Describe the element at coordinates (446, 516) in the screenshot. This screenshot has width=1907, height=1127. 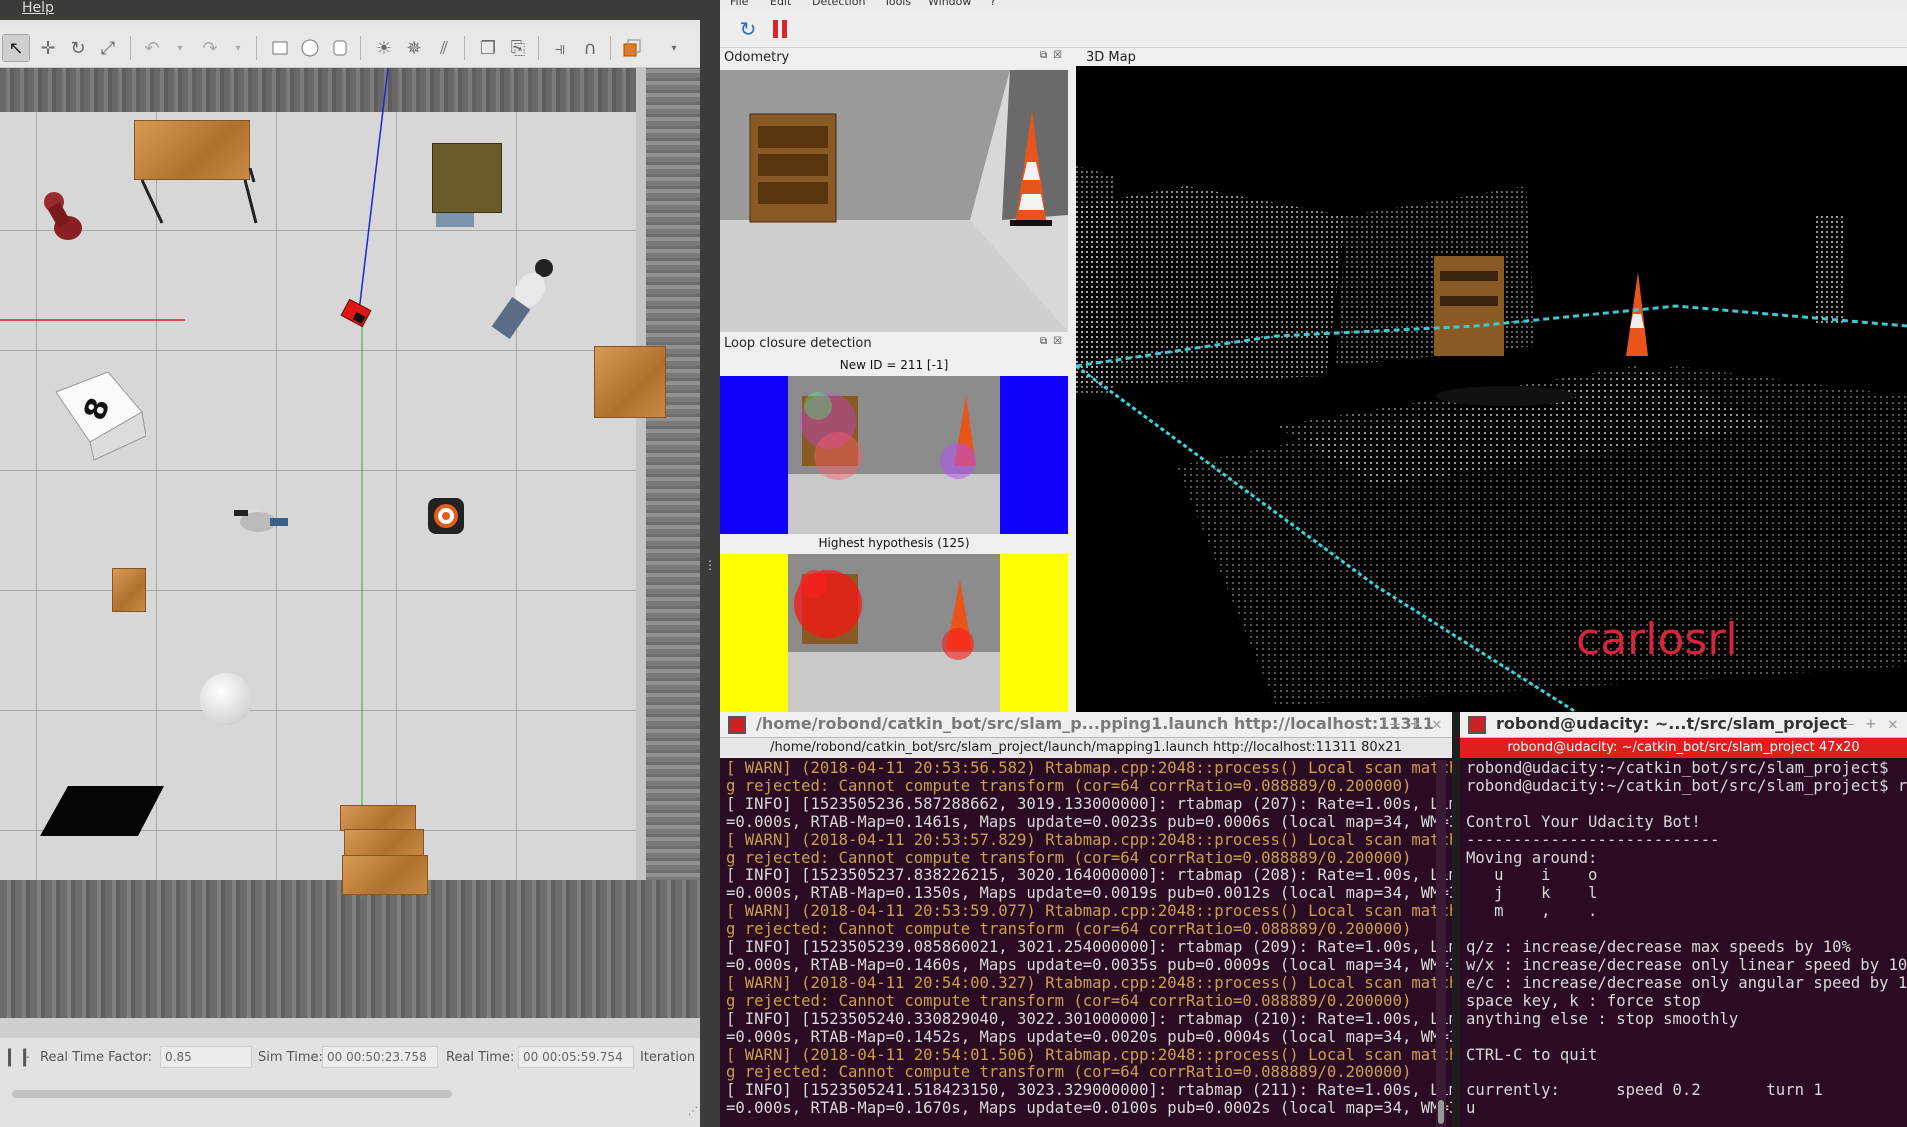
I see `traffic-cone-top` at that location.